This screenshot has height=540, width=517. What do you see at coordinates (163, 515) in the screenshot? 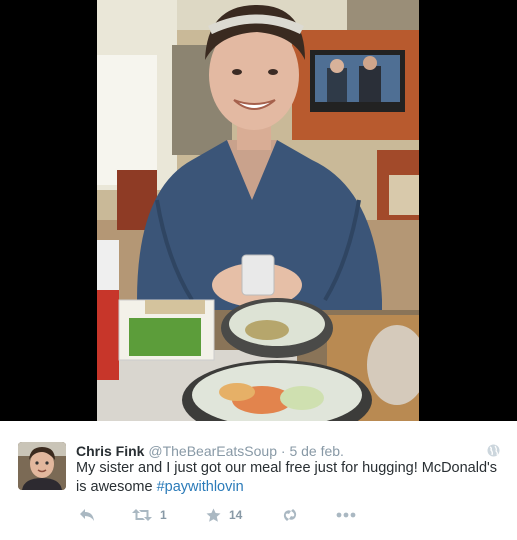
I see `retweet-count: 1` at bounding box center [163, 515].